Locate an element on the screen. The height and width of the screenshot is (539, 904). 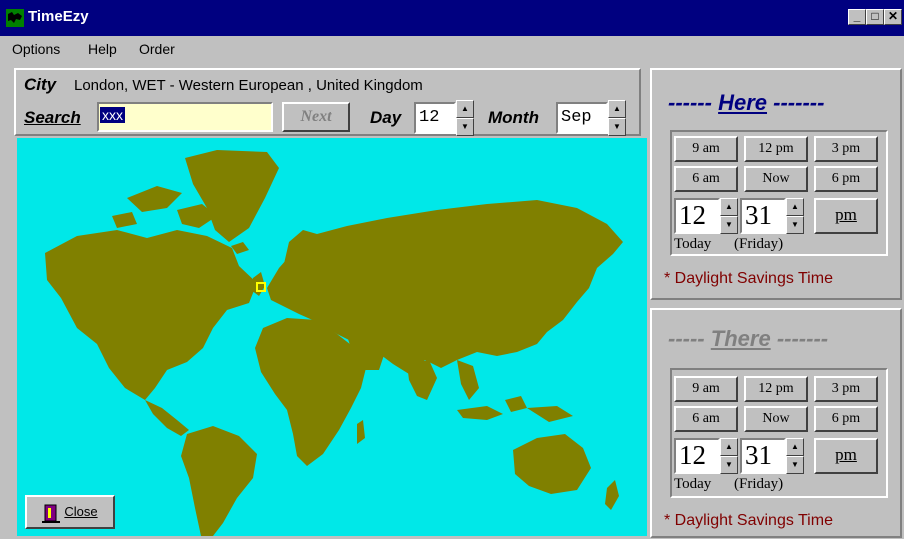
window-title: TimeEzy is located at coordinates (58, 16).